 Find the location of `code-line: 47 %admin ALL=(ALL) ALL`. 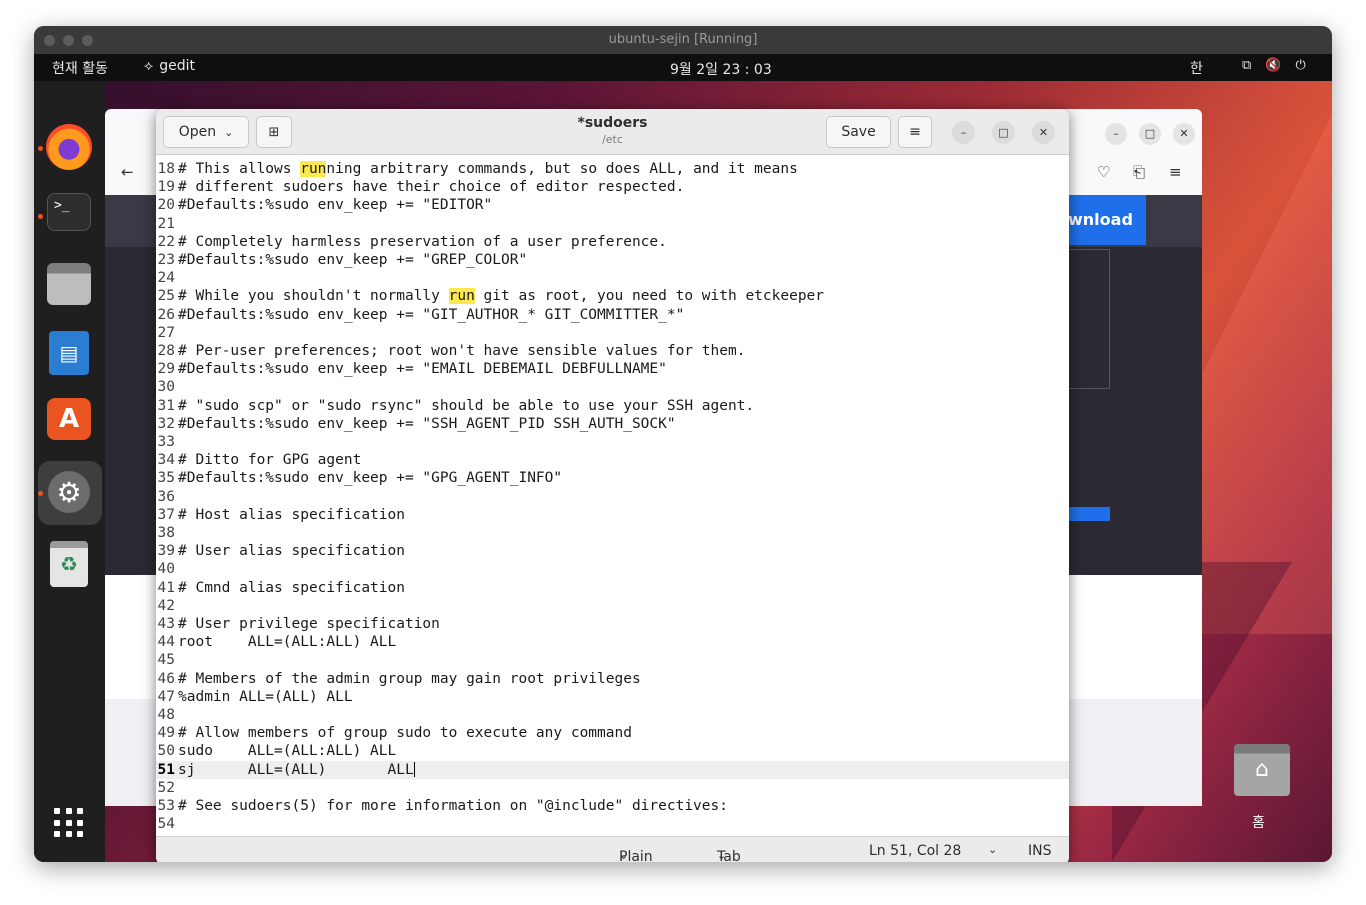

code-line: 47 %admin ALL=(ALL) ALL is located at coordinates (612, 697).